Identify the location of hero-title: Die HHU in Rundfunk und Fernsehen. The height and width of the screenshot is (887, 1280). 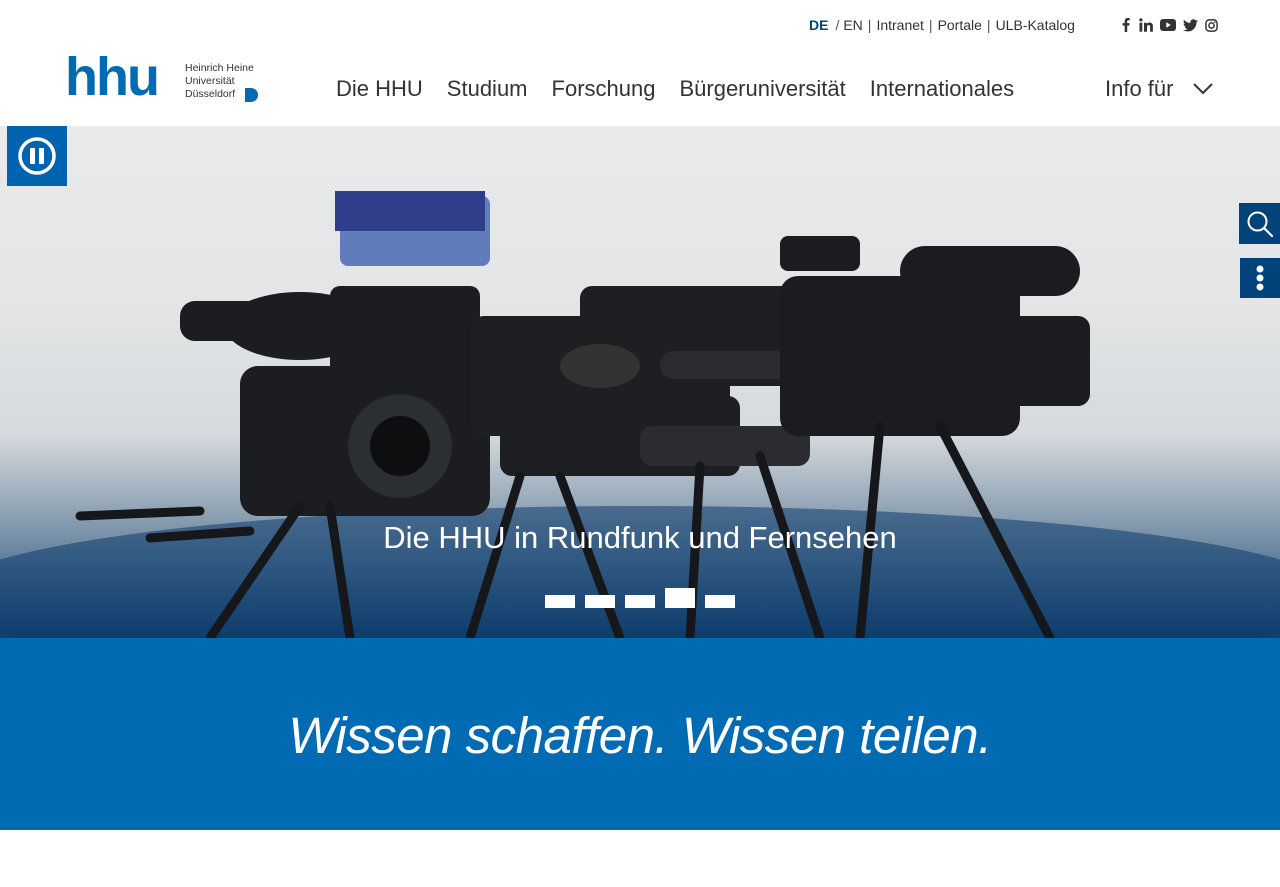
(640, 538).